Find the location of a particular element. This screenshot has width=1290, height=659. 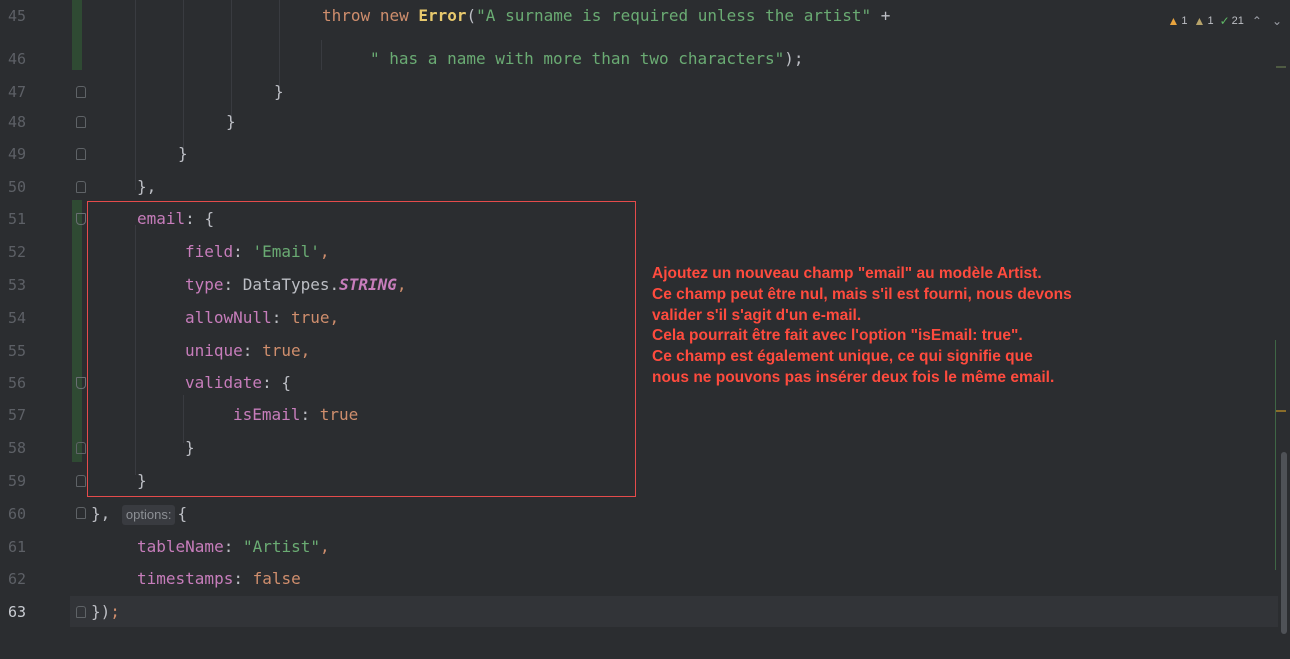

weak-warning-triangle-icon: ▲ is located at coordinates (1199, 21).